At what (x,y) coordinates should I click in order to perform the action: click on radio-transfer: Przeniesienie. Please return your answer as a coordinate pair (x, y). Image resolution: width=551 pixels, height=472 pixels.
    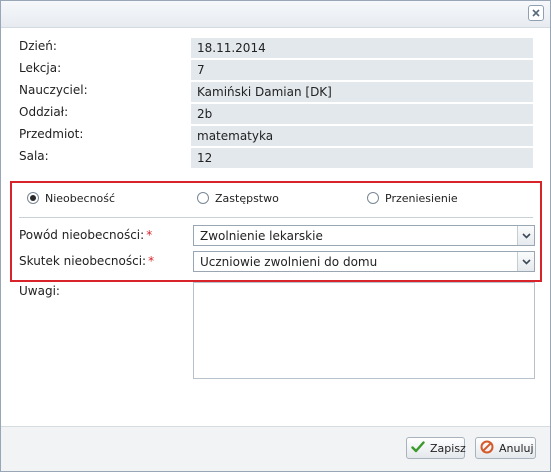
    Looking at the image, I should click on (412, 198).